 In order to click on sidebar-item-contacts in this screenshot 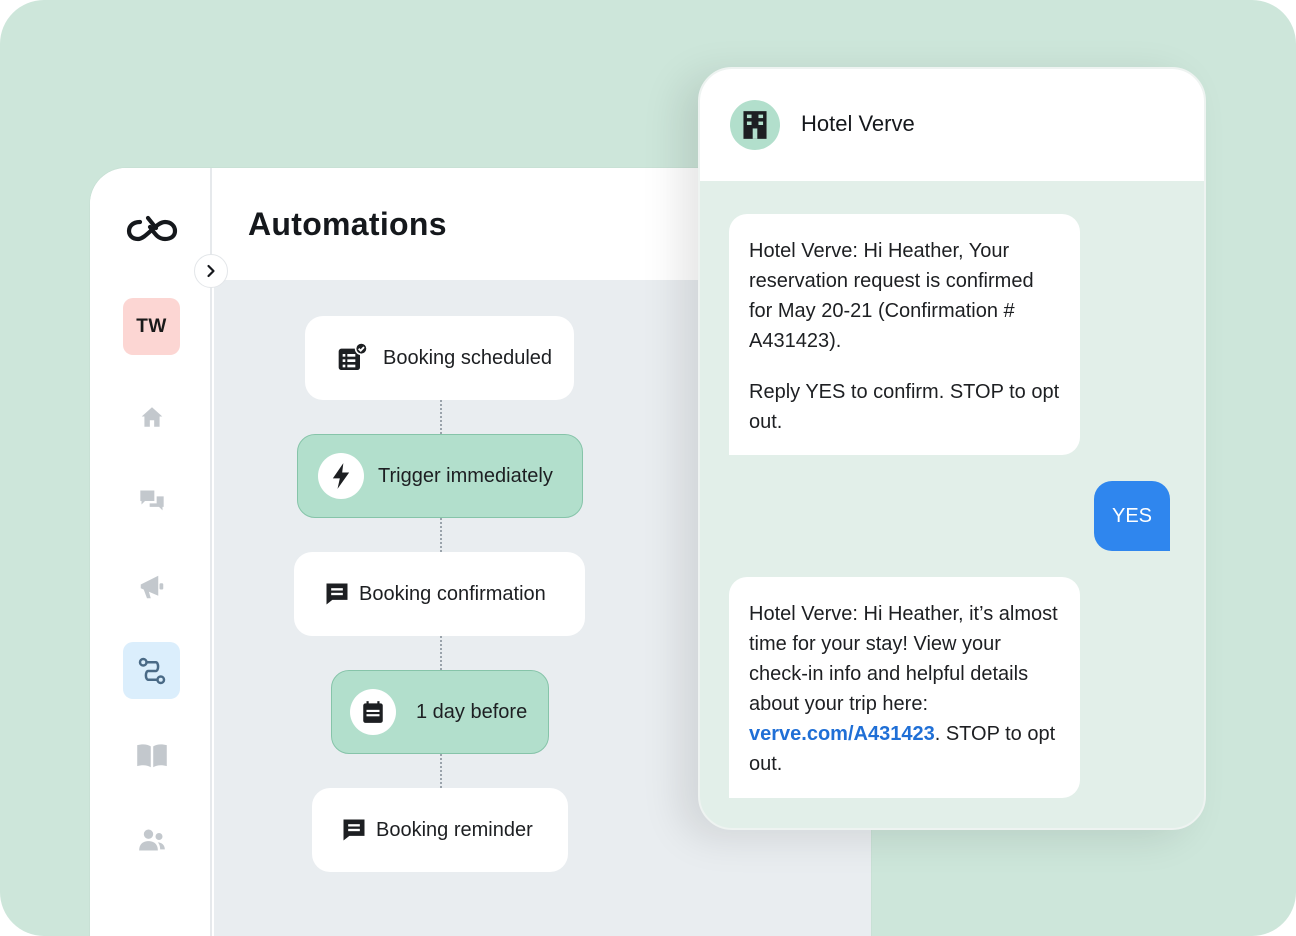, I will do `click(151, 839)`.